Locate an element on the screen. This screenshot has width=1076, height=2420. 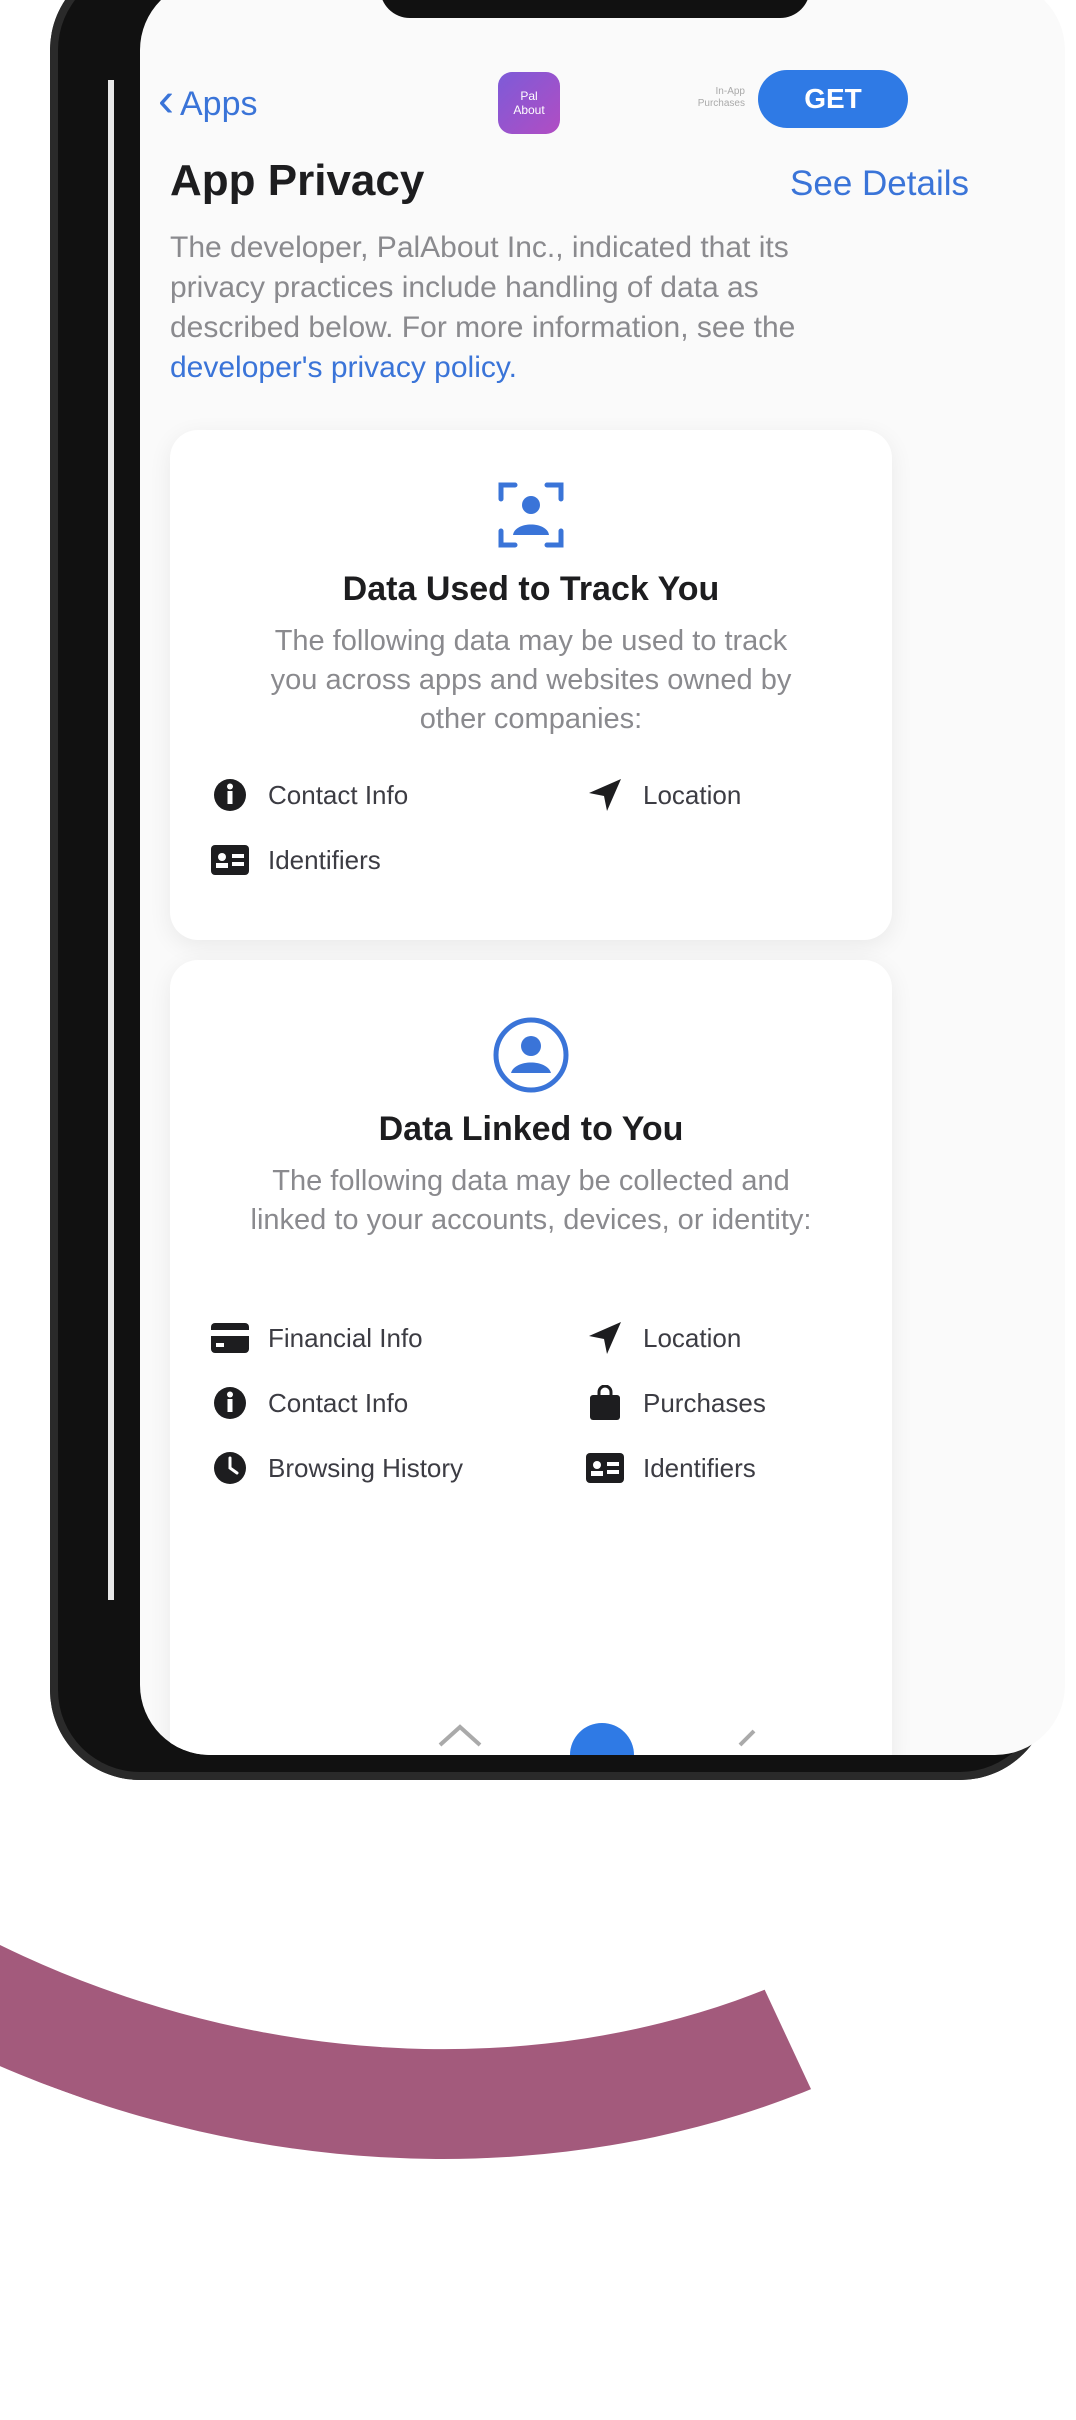
tab-bar is located at coordinates (602, 1730).